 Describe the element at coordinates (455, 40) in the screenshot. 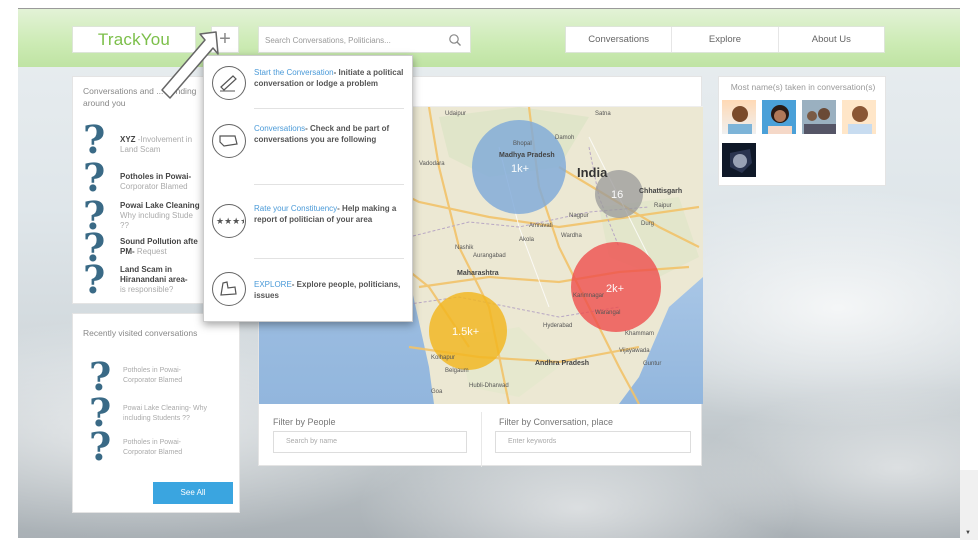

I see `search-icon` at that location.